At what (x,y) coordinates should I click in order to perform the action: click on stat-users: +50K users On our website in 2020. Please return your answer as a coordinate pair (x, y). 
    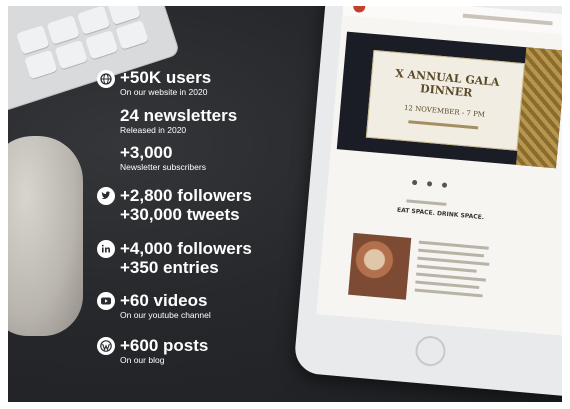
    Looking at the image, I should click on (165, 82).